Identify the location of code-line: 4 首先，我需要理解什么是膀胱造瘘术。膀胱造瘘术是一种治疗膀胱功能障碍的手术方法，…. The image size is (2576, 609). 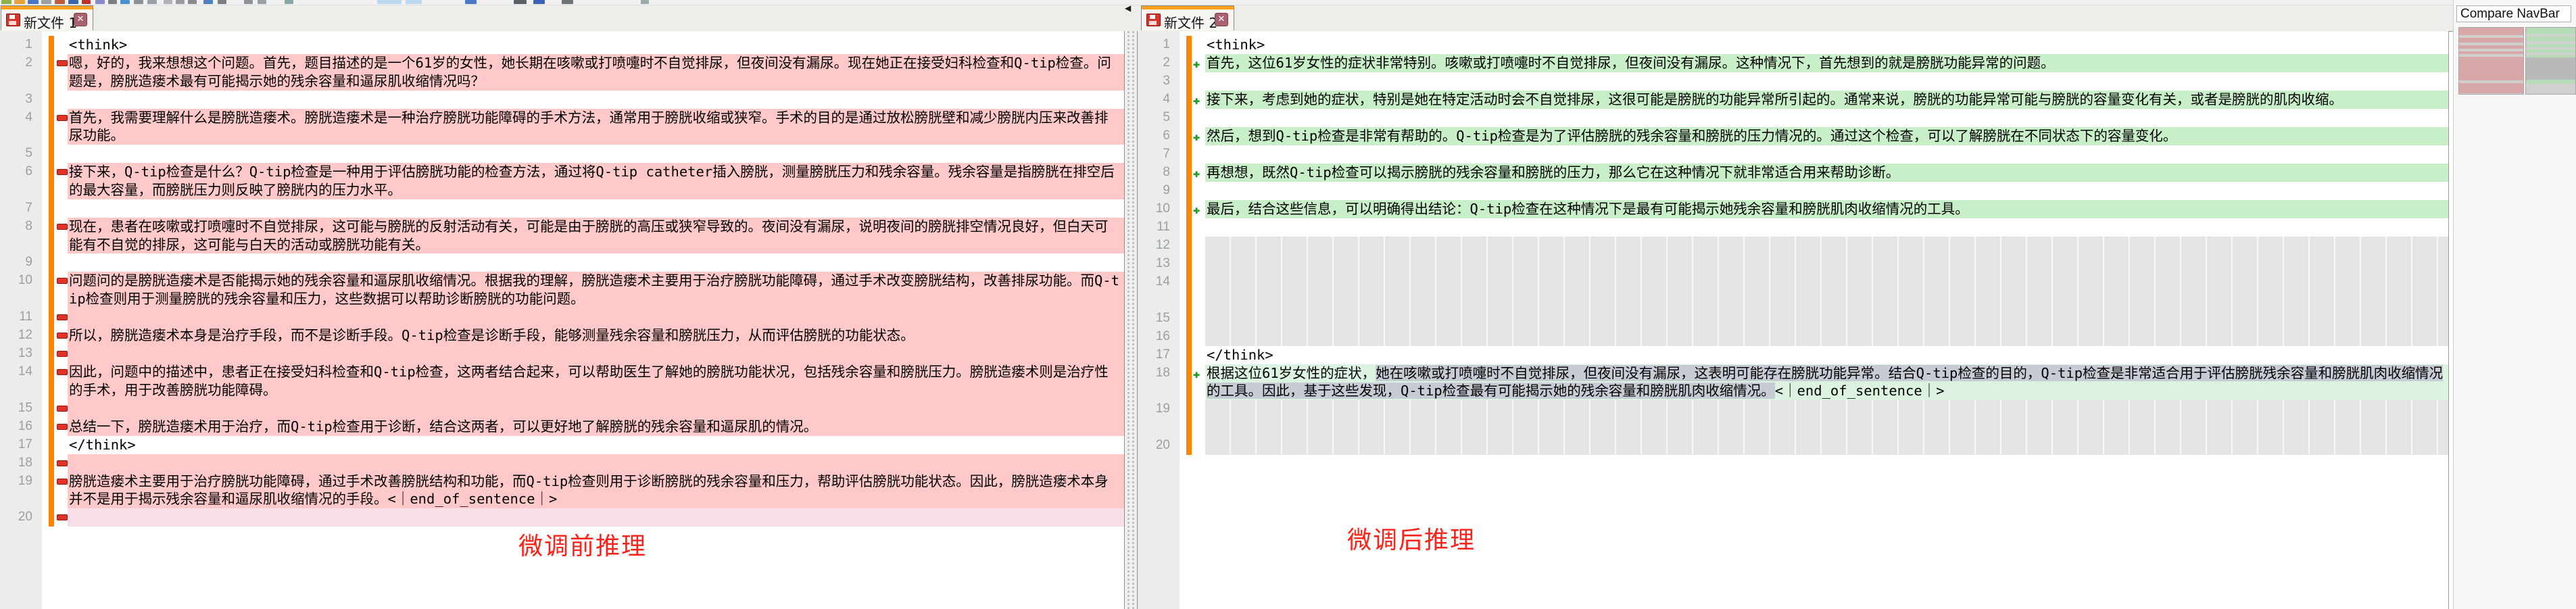
(562, 127).